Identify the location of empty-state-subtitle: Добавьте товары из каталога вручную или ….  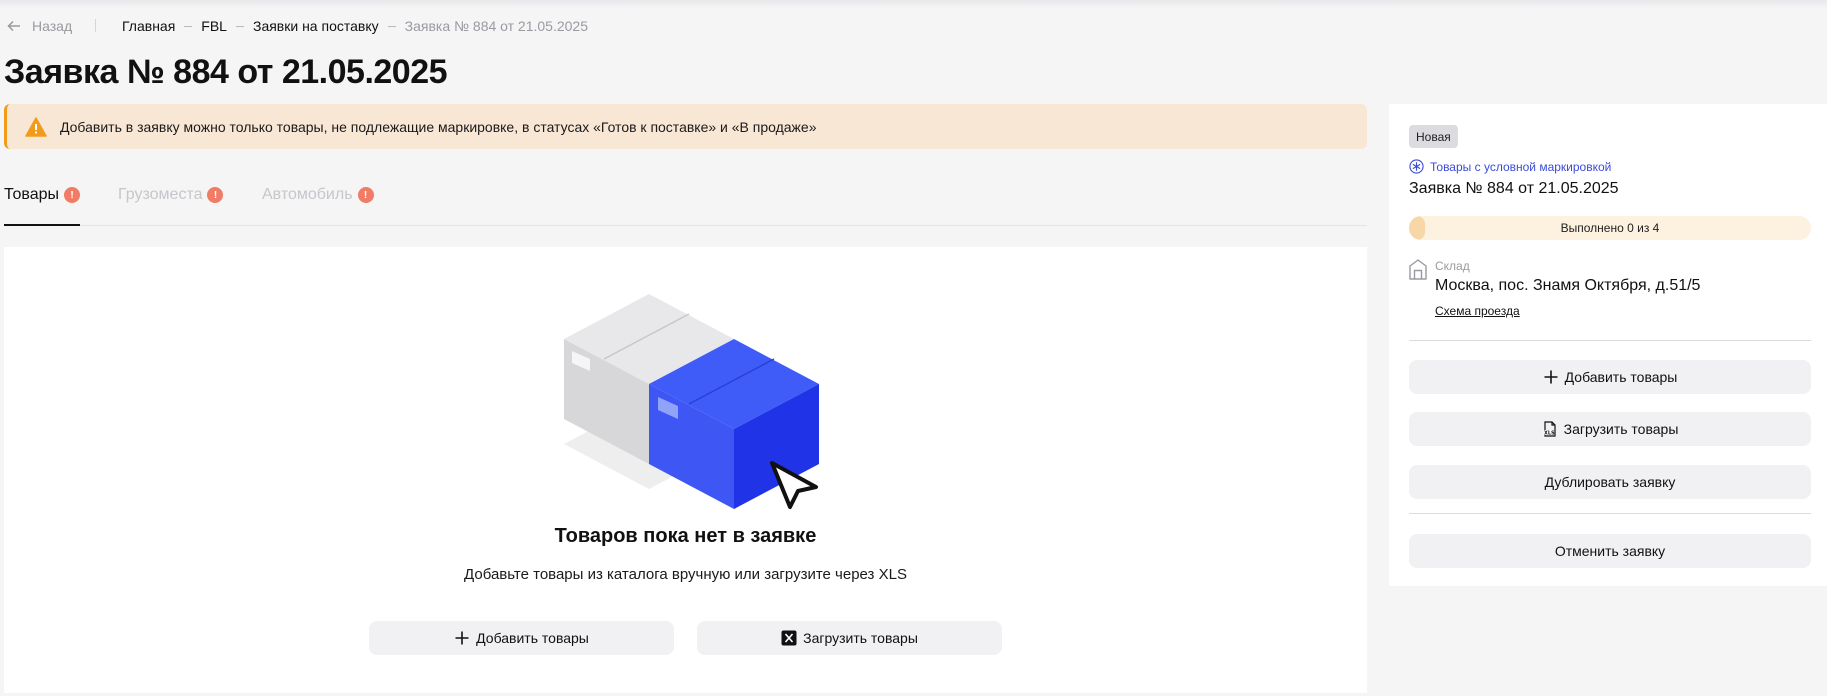
(685, 574).